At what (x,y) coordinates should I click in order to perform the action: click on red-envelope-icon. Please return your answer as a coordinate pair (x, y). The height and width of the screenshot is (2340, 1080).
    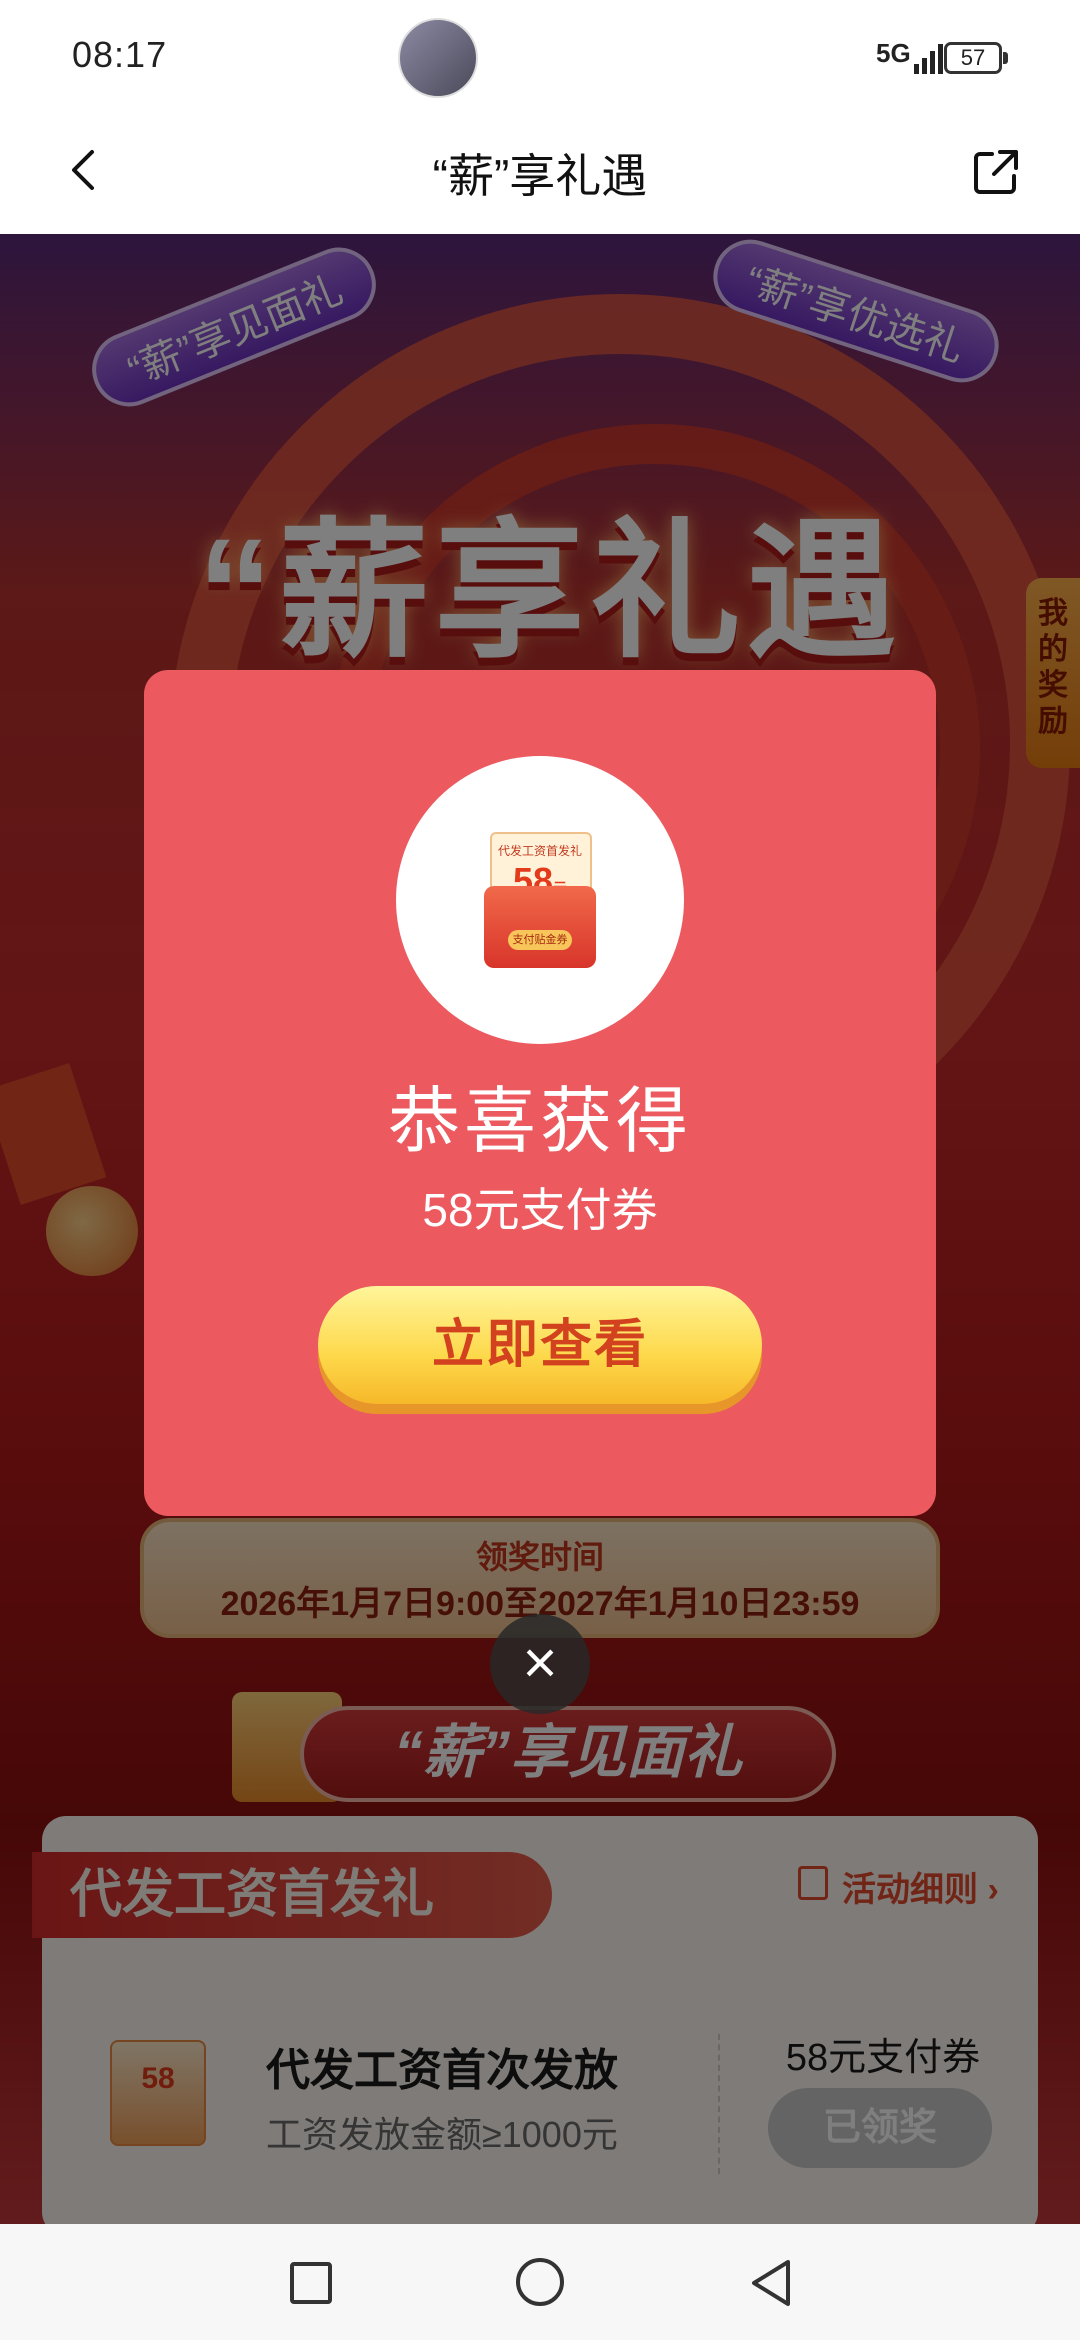
    Looking at the image, I should click on (540, 927).